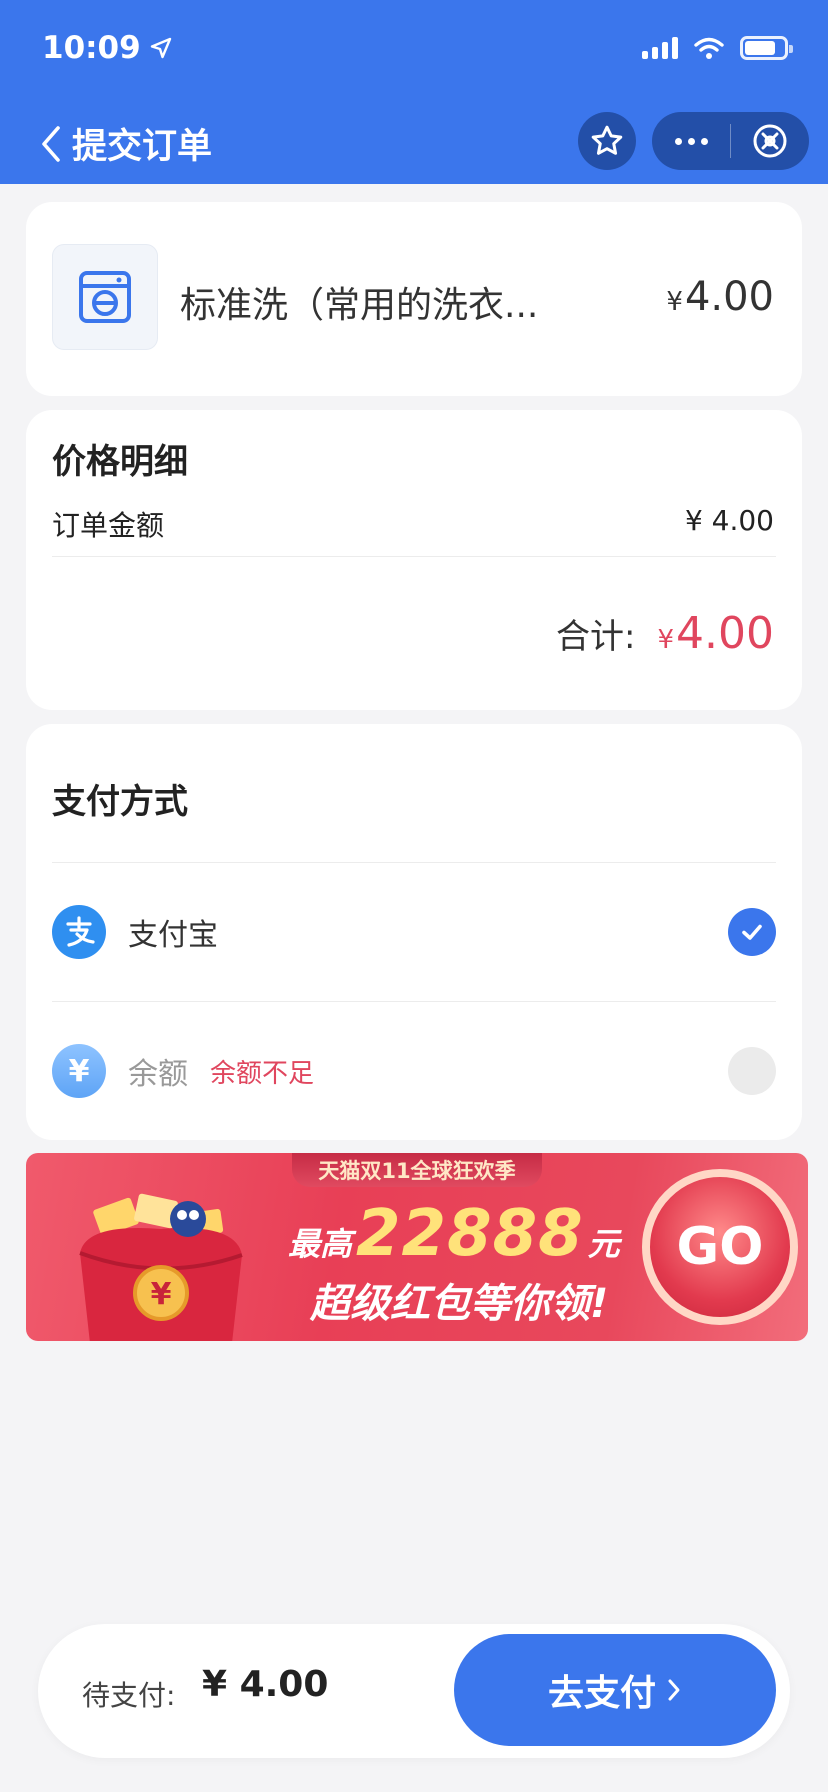  I want to click on banner-prefix: 最高, so click(320, 1244).